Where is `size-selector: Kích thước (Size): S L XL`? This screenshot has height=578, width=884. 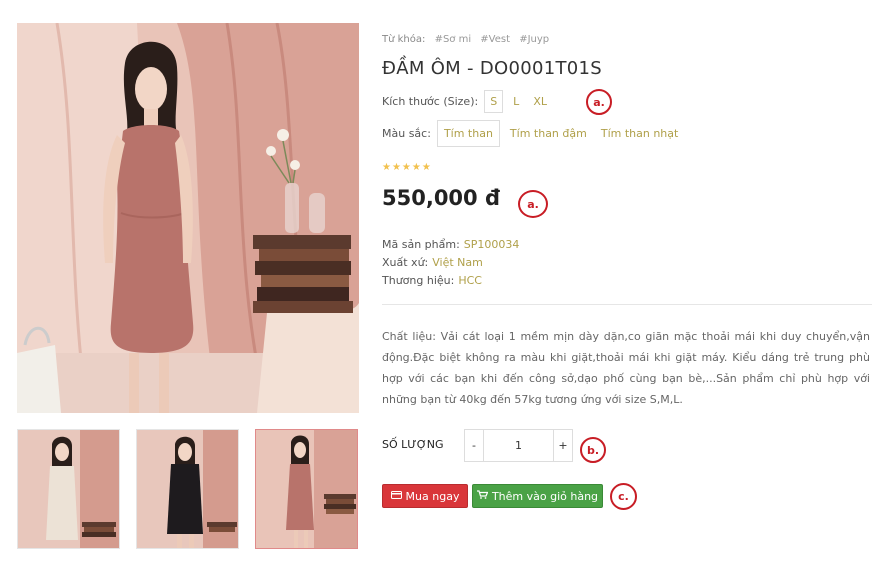
size-selector: Kích thước (Size): S L XL is located at coordinates (466, 101).